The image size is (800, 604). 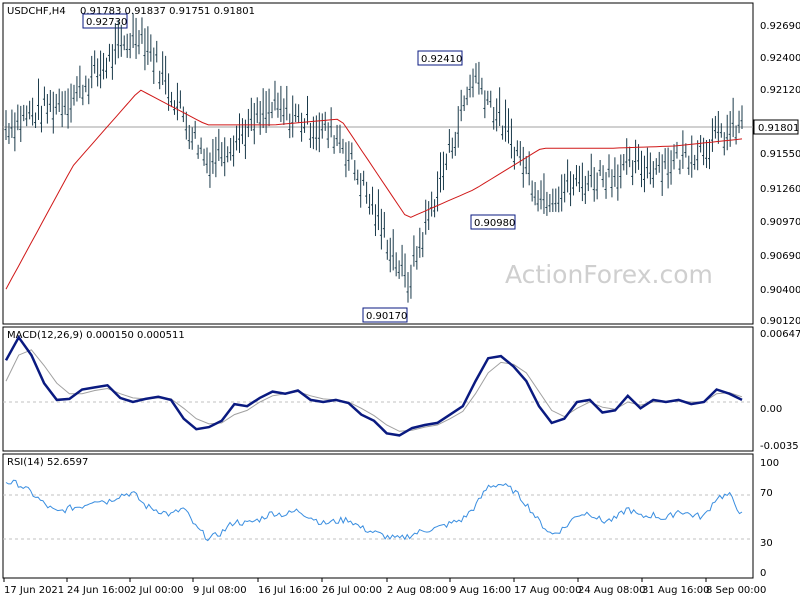 What do you see at coordinates (386, 316) in the screenshot?
I see `low-annotation-label: 0.90170` at bounding box center [386, 316].